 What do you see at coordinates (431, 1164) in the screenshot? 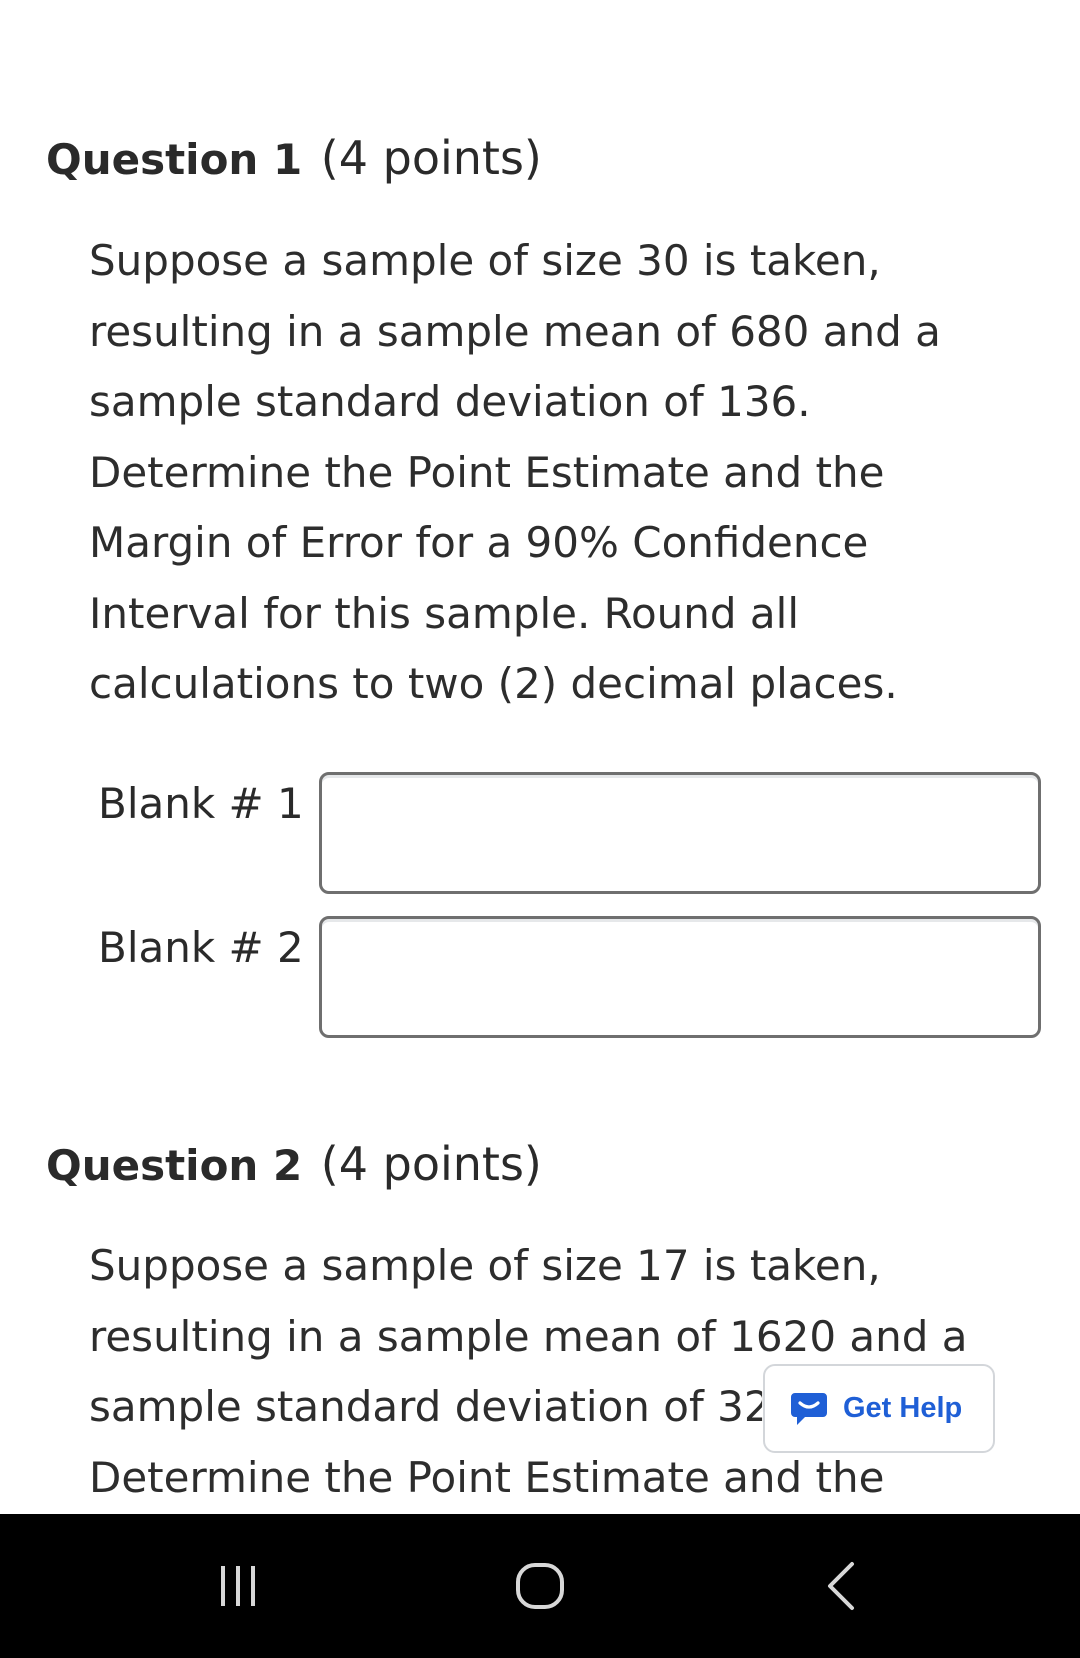
I see `question-2-points: (4 points)` at bounding box center [431, 1164].